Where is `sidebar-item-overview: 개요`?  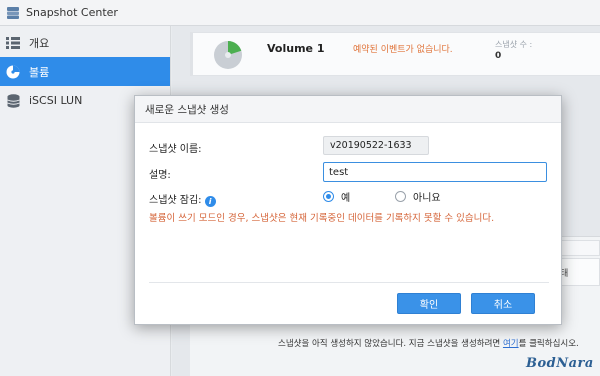 sidebar-item-overview: 개요 is located at coordinates (85, 42).